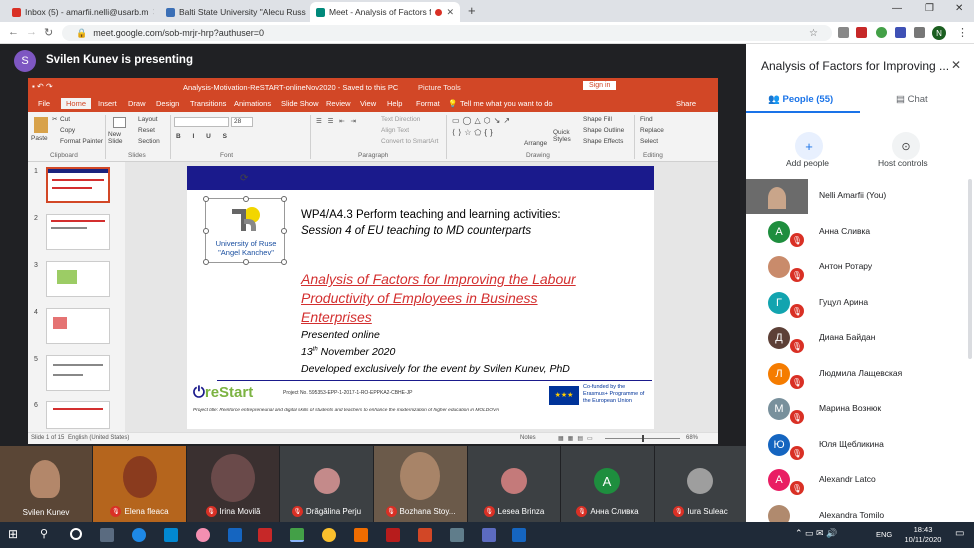  Describe the element at coordinates (119, 122) in the screenshot. I see `new-slide-icon` at that location.